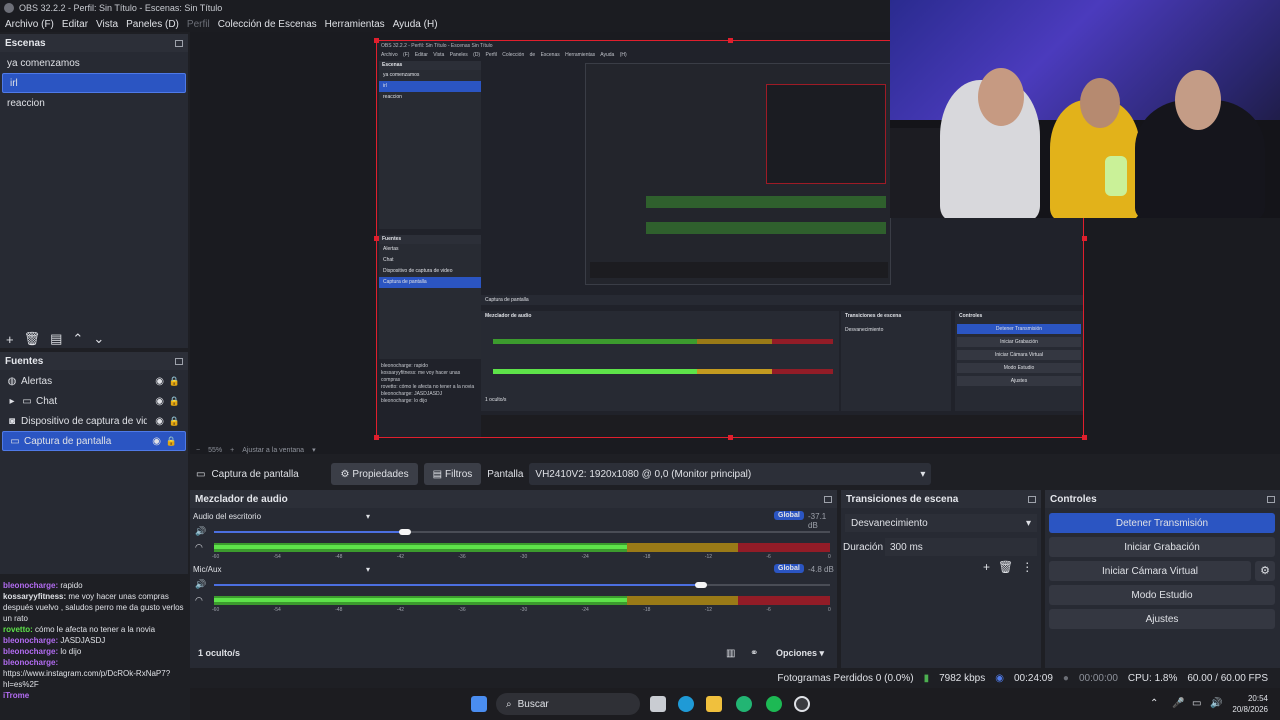 The image size is (1280, 720). I want to click on menu-vista: Vista, so click(107, 24).